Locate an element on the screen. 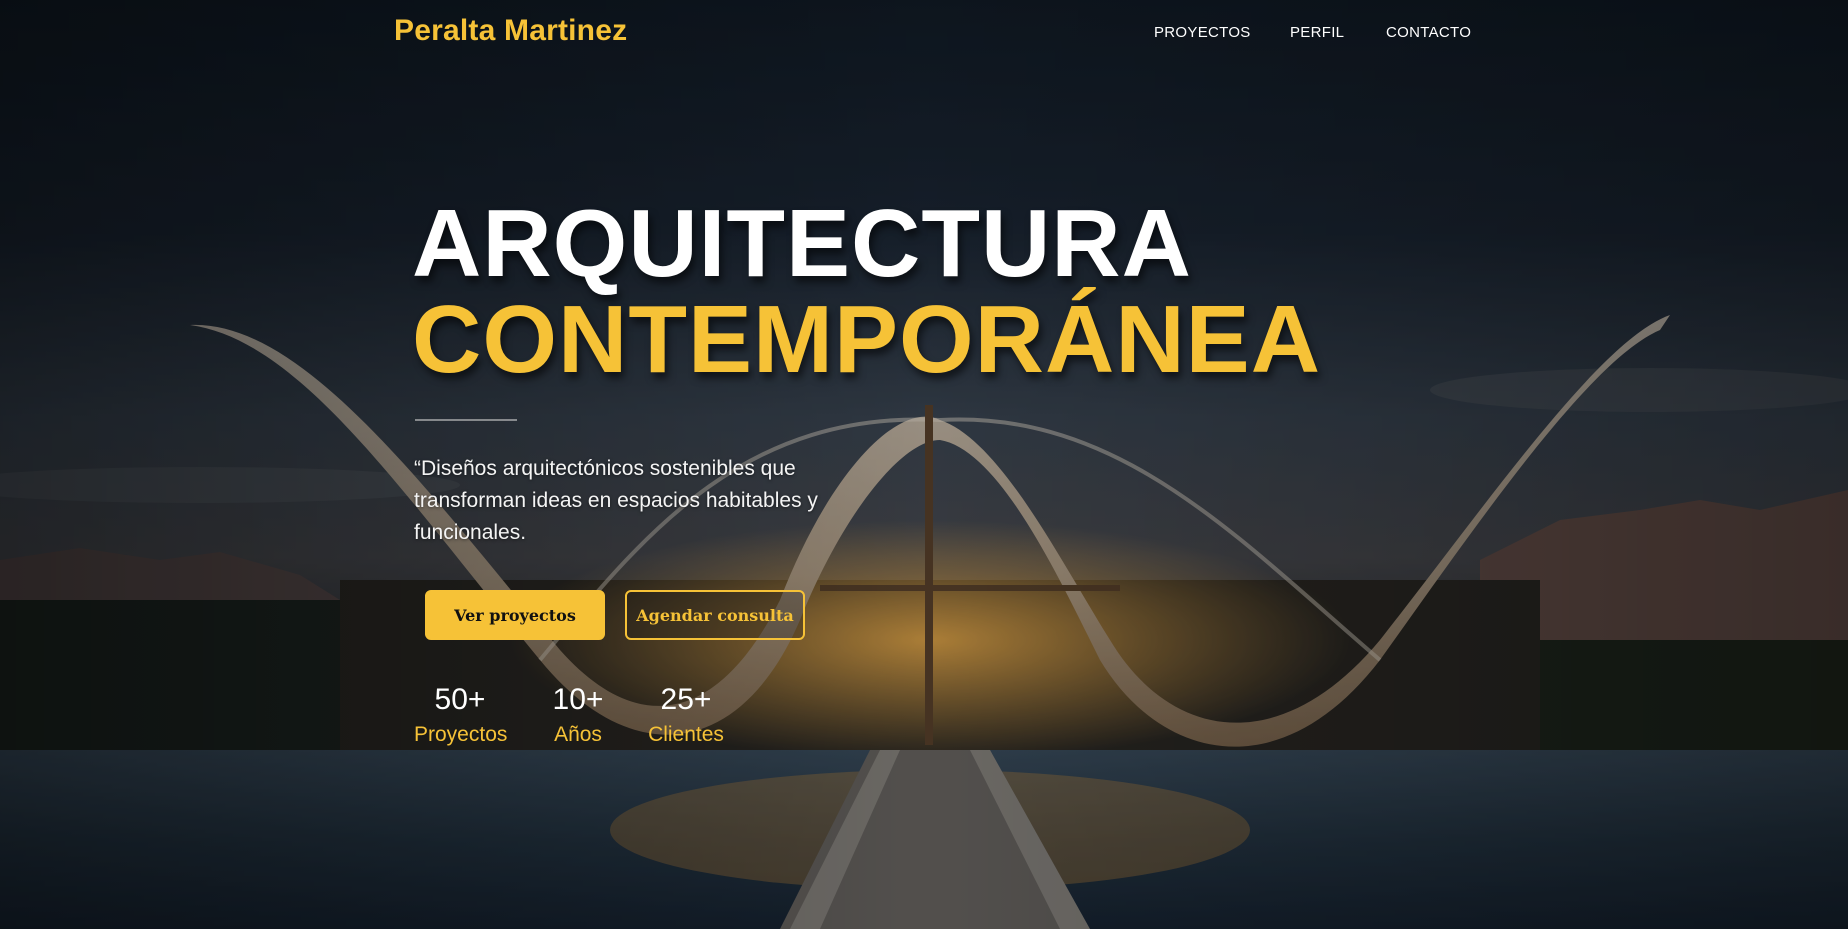 This screenshot has width=1848, height=929. stat-label: Proyectos is located at coordinates (461, 734).